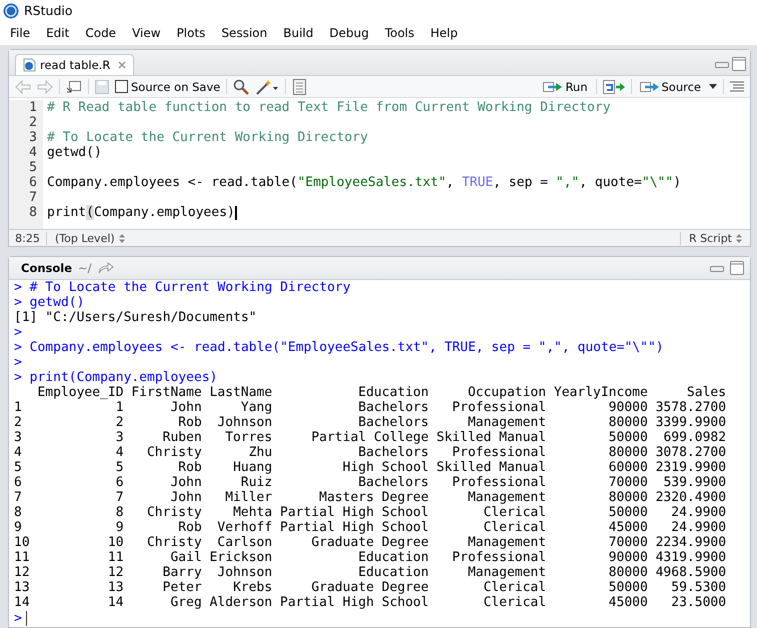 The width and height of the screenshot is (757, 628). I want to click on table-cell: Miller, so click(248, 497).